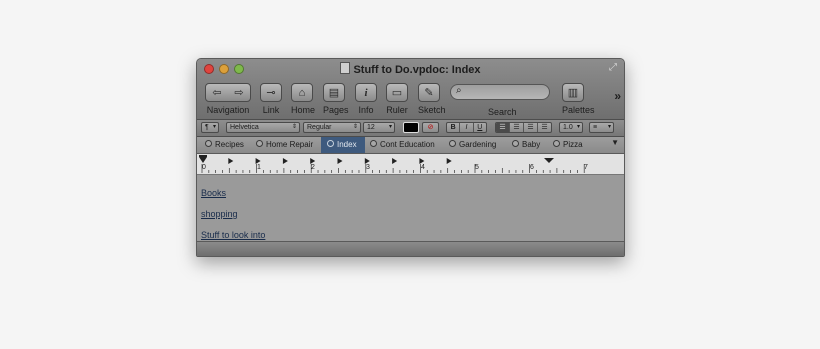 Image resolution: width=820 pixels, height=349 pixels. I want to click on tab-gardening: Gardening, so click(469, 145).